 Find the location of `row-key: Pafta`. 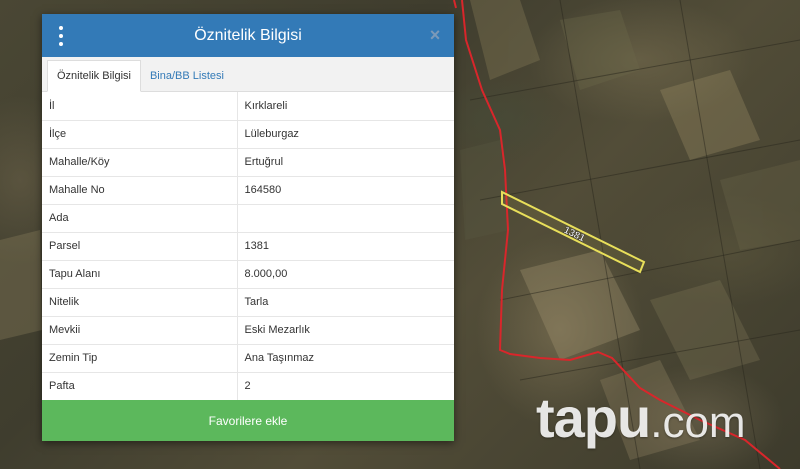

row-key: Pafta is located at coordinates (140, 386).